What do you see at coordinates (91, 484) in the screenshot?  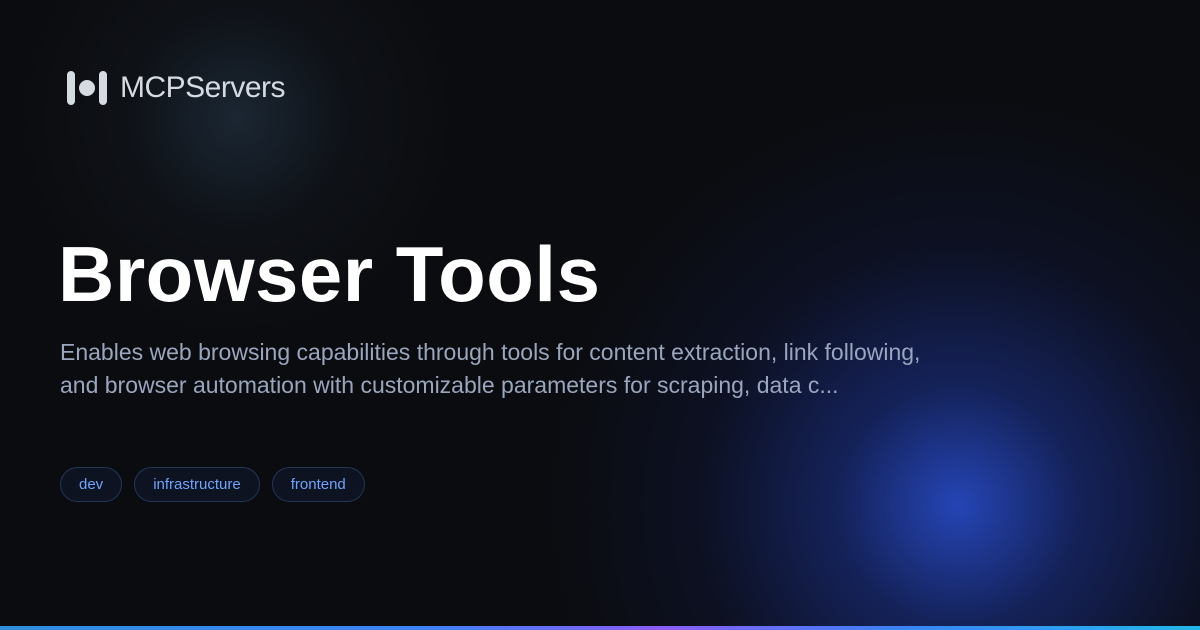 I see `tag-dev: dev` at bounding box center [91, 484].